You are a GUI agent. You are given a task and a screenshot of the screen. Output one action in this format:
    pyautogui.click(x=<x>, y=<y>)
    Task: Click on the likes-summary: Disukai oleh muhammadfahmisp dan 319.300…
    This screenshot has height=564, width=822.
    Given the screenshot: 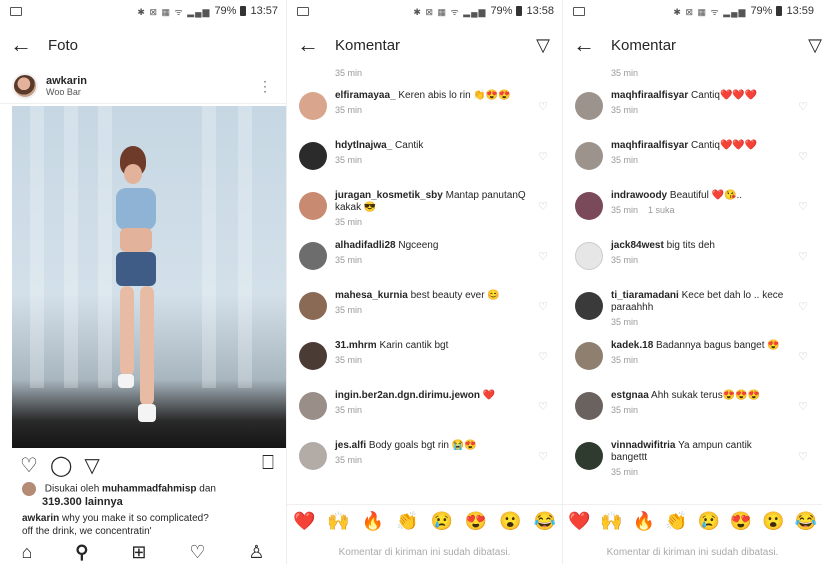 What is the action you would take?
    pyautogui.click(x=149, y=495)
    